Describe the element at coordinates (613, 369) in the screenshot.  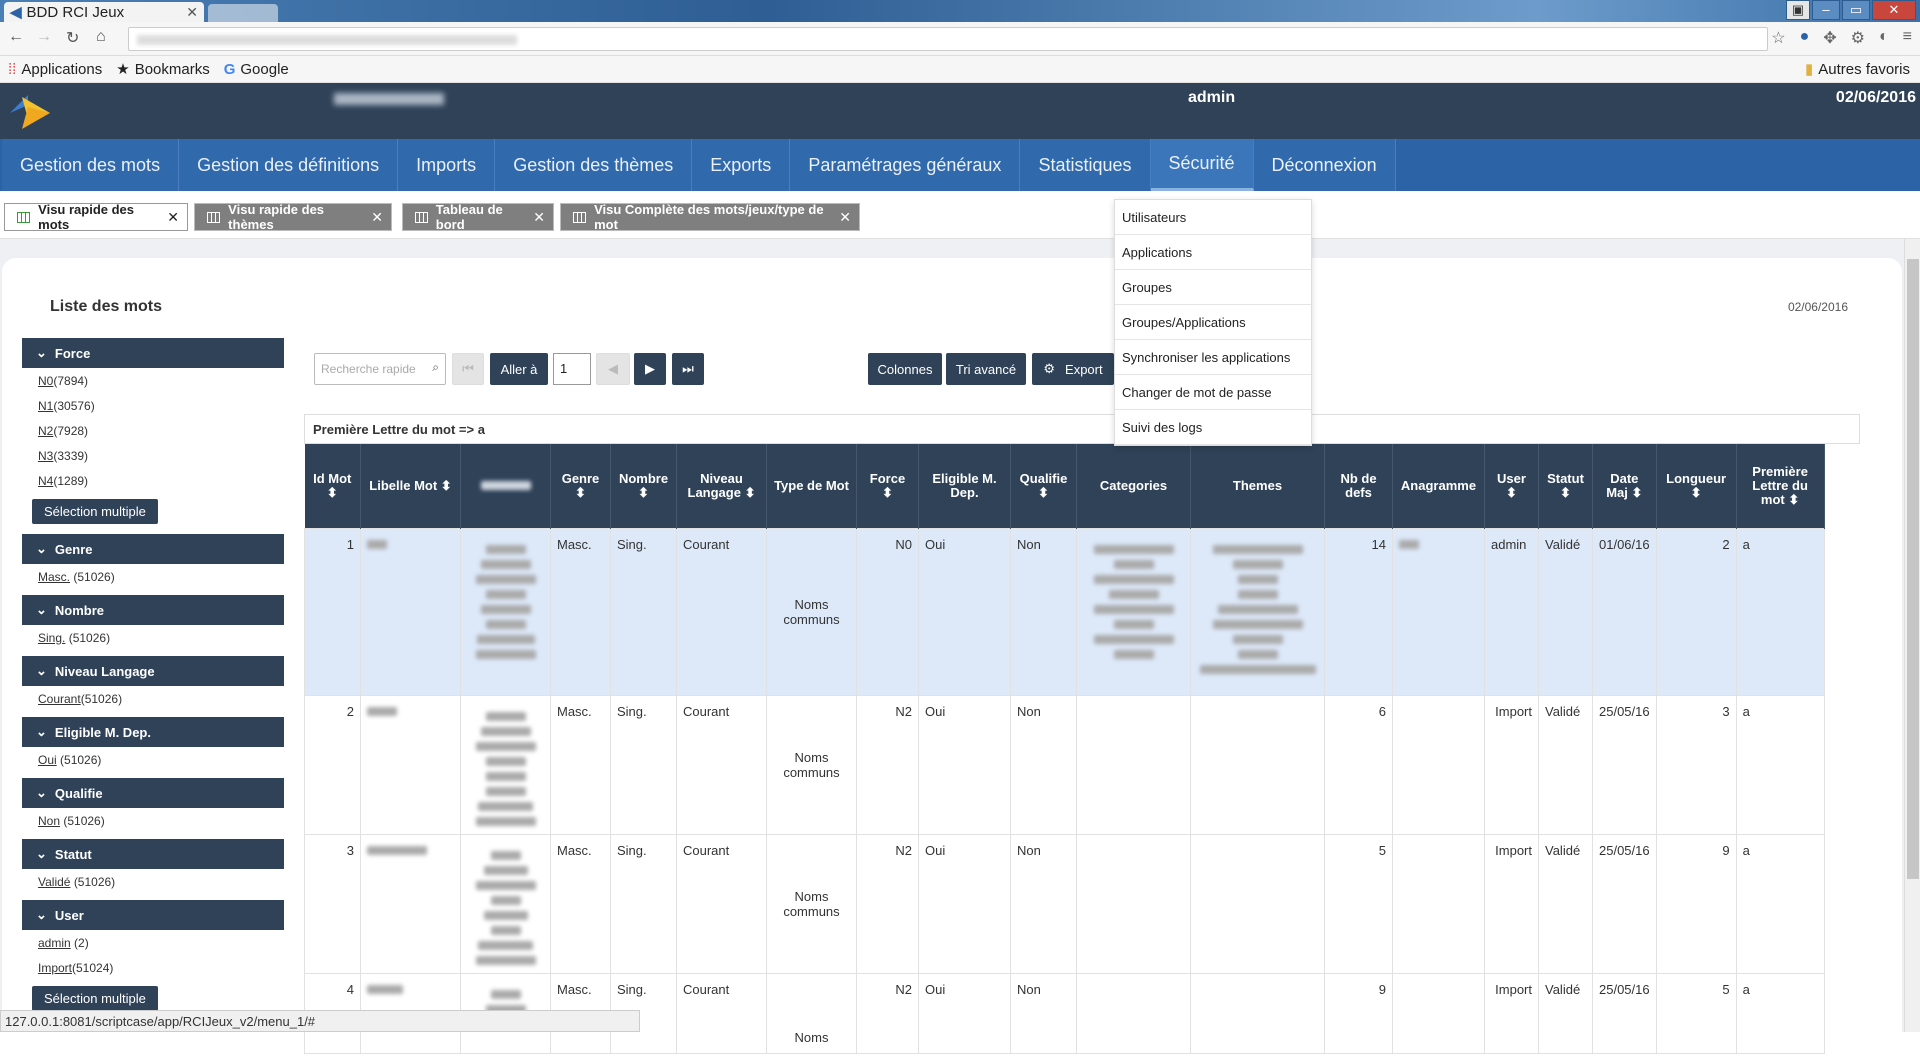
I see `prev-page-button: ◀` at that location.